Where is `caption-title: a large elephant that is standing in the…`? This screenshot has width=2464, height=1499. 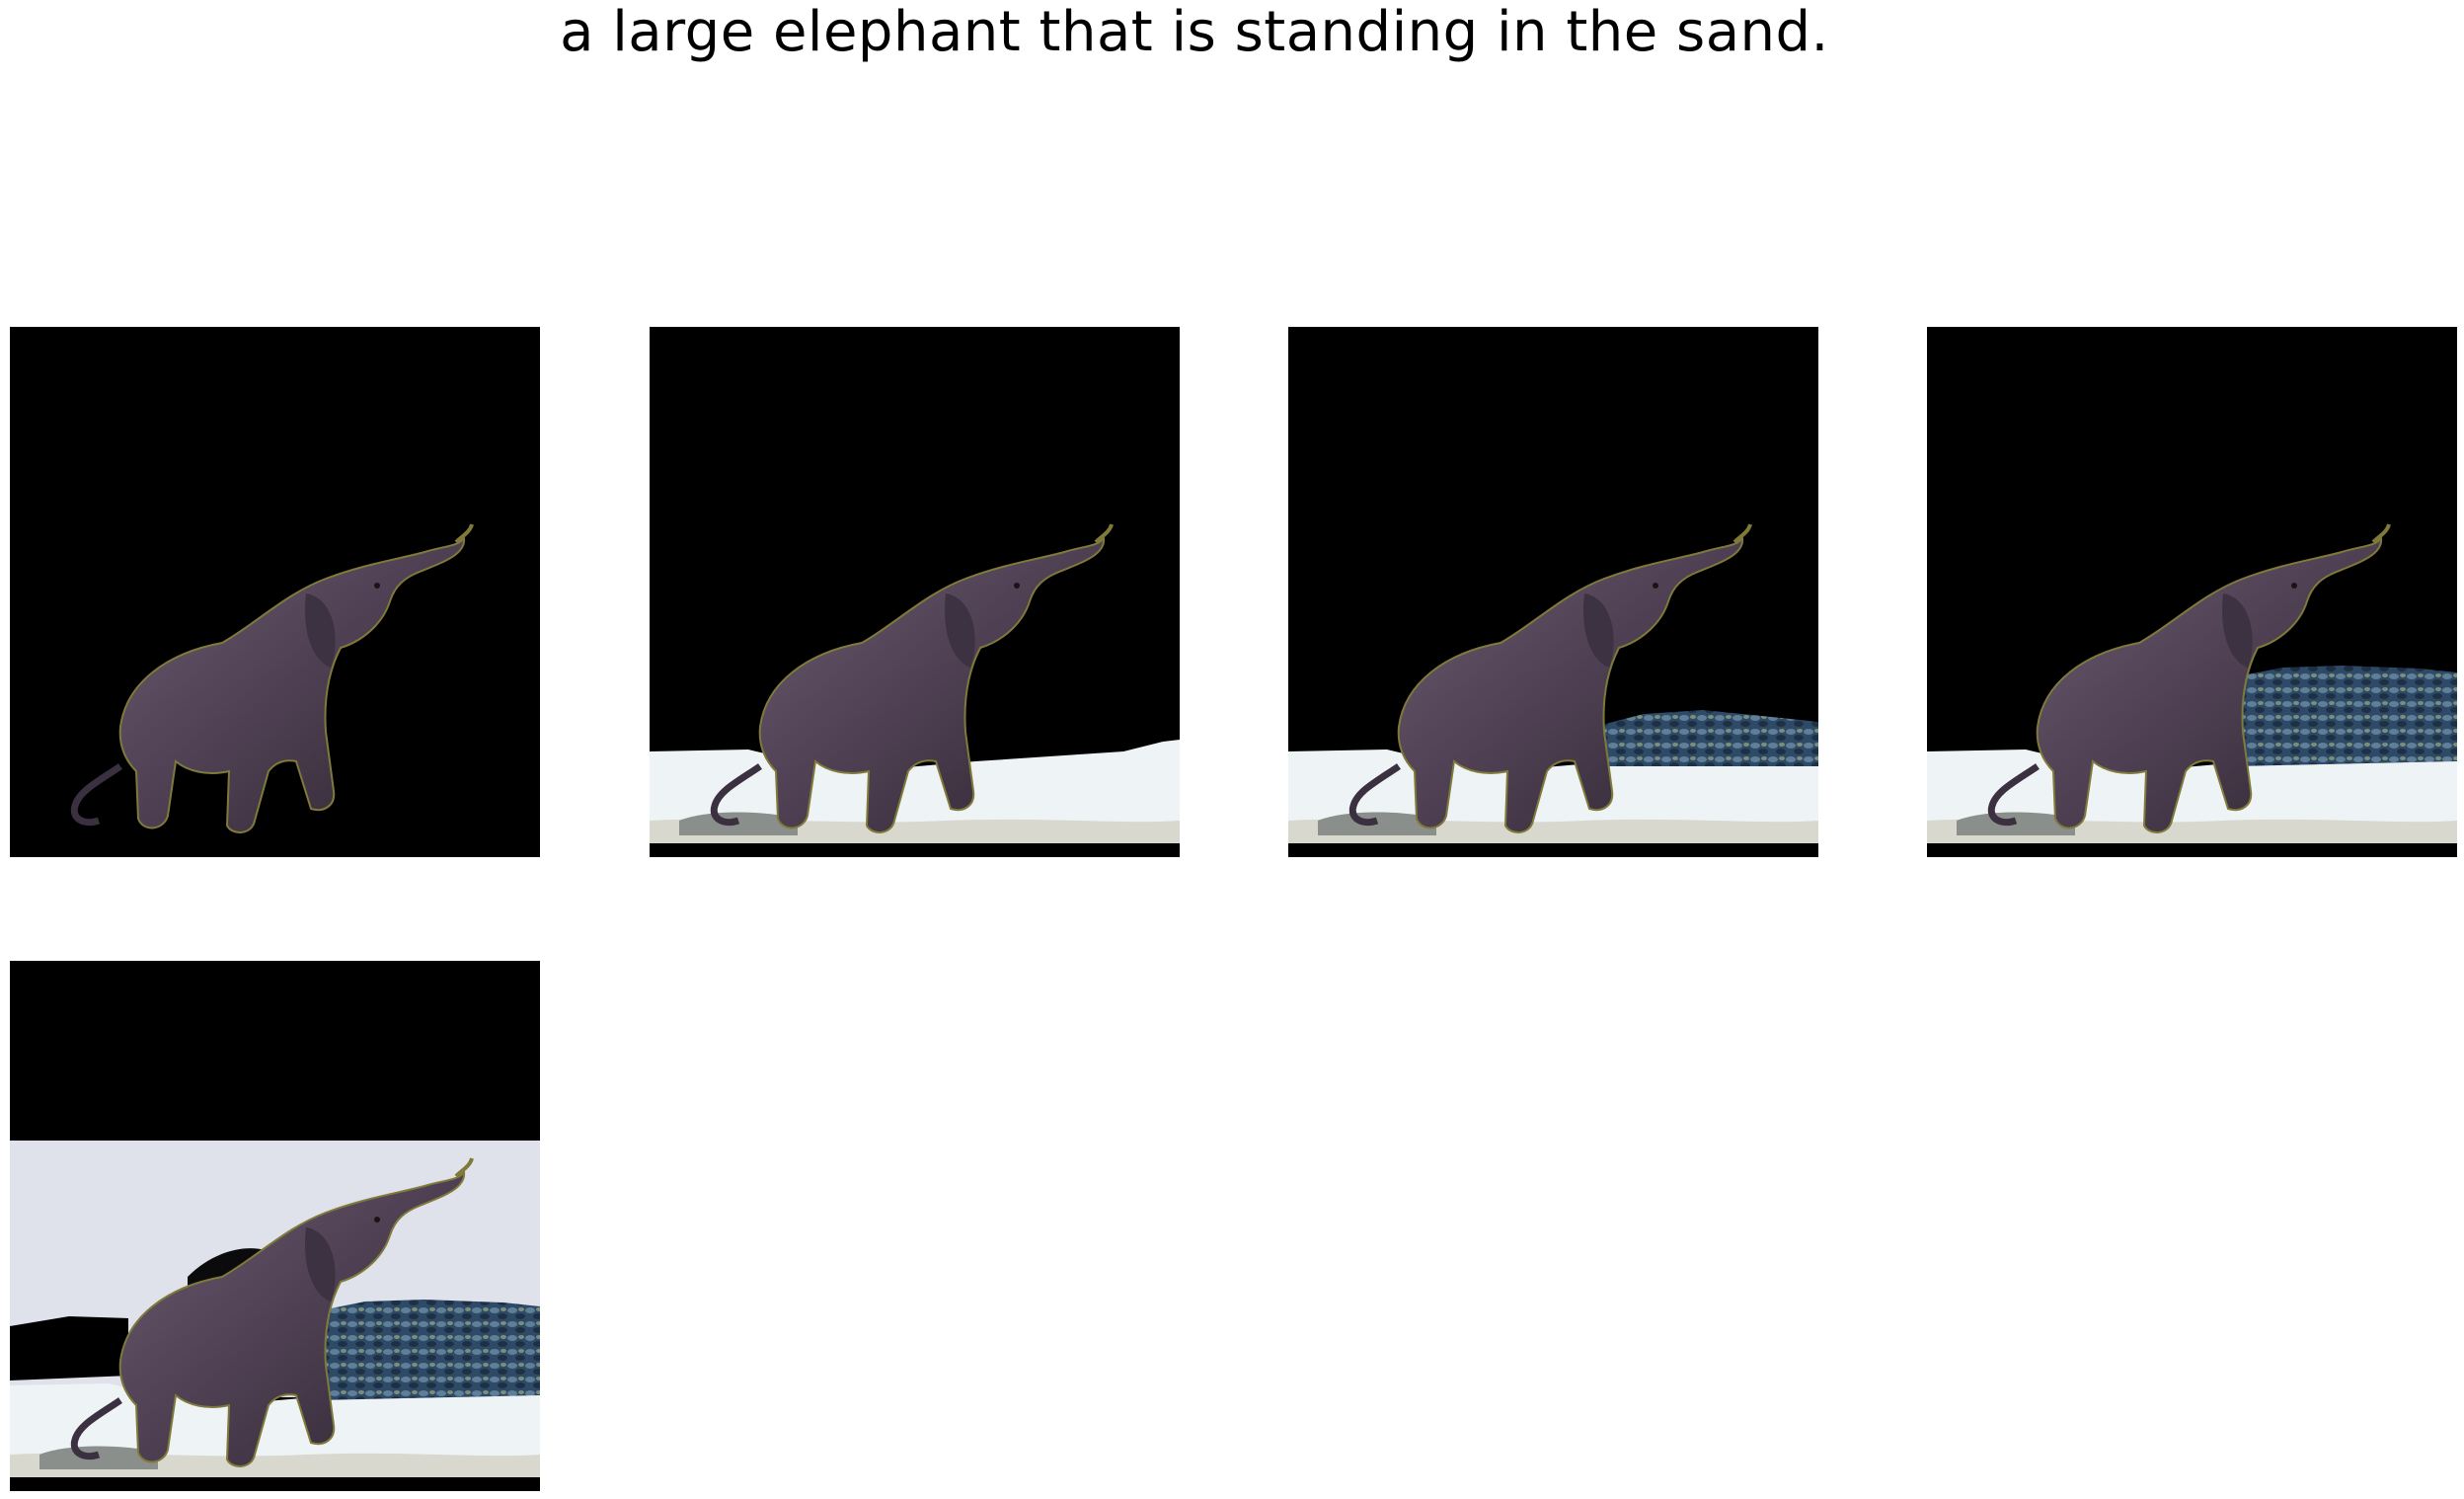 caption-title: a large elephant that is standing in the… is located at coordinates (1194, 32).